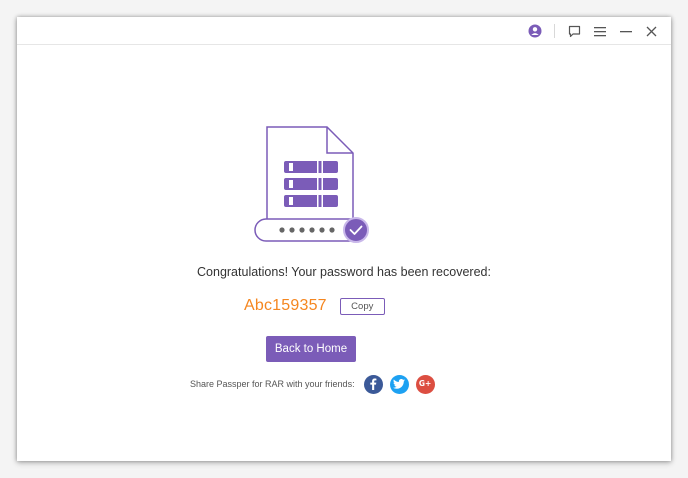  What do you see at coordinates (362, 306) in the screenshot?
I see `copy-button: Copy` at bounding box center [362, 306].